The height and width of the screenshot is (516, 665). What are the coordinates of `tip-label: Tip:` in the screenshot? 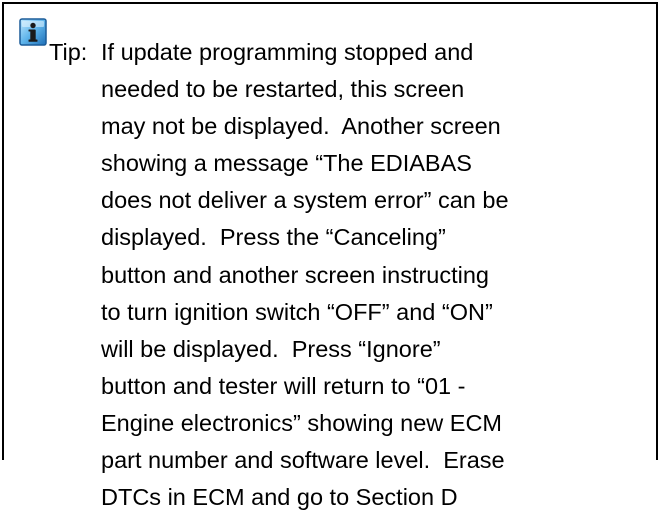 It's located at (68, 52).